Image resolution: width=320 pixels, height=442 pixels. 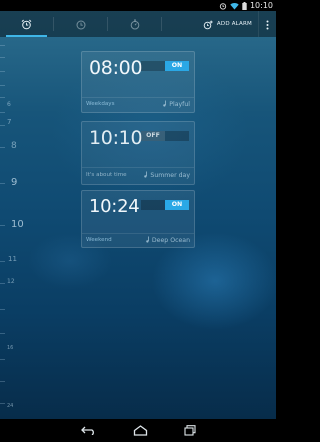 I want to click on ruler-label-8: 8, so click(x=14, y=146).